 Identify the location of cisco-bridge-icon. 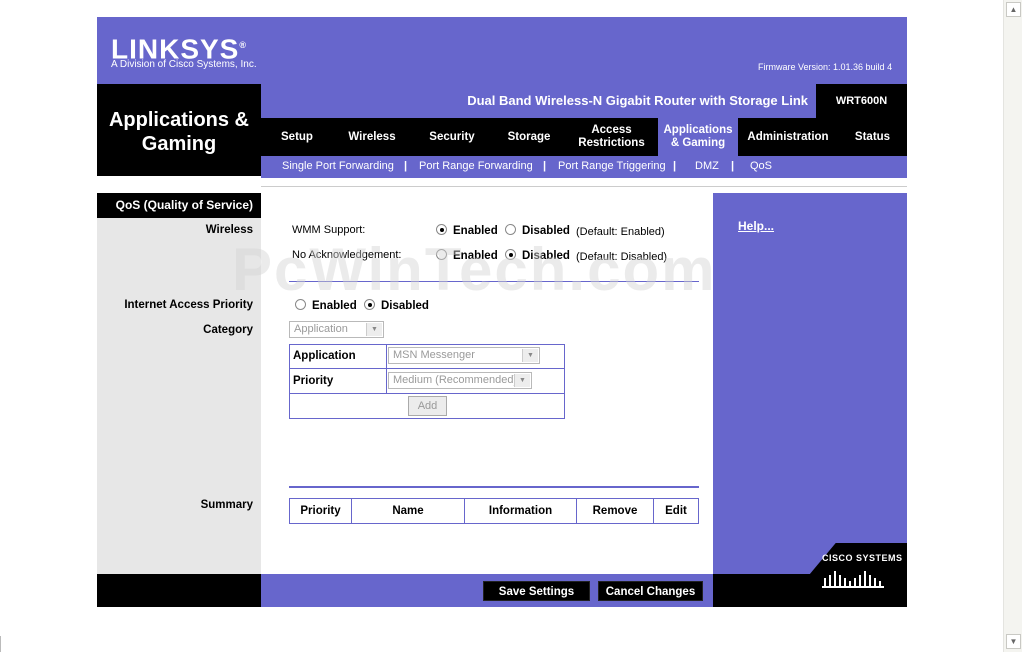
(853, 579).